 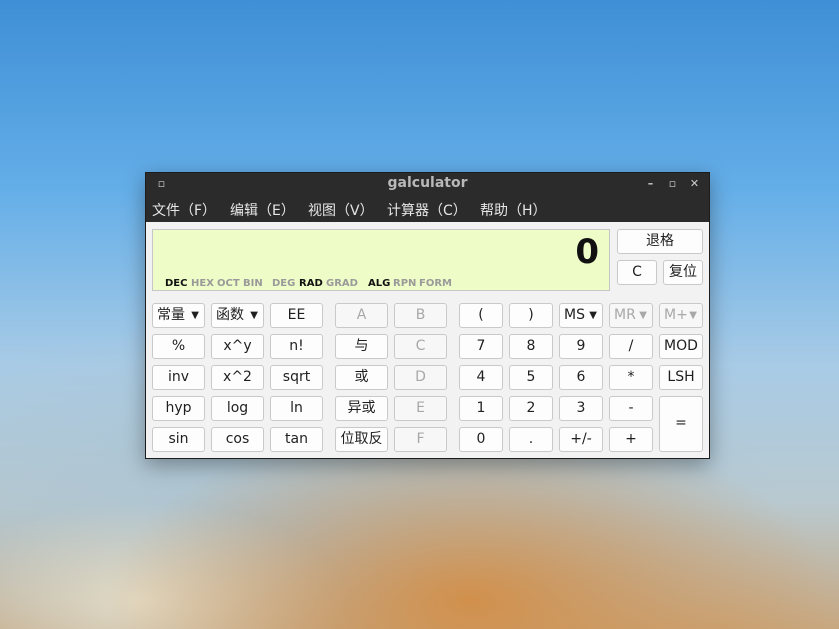 I want to click on maximize-icon: ▫, so click(x=672, y=183).